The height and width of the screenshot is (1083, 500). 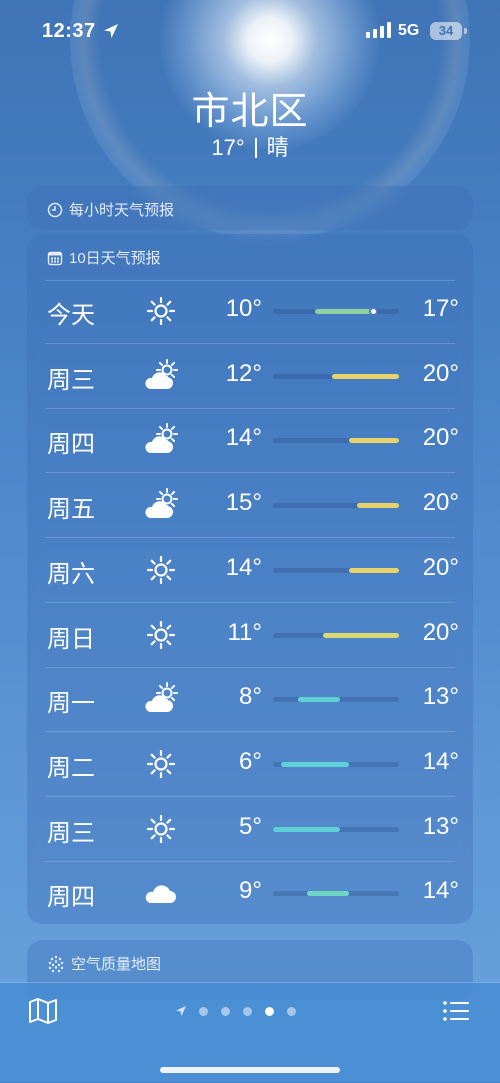 What do you see at coordinates (250, 280) in the screenshot?
I see `header-divider` at bounding box center [250, 280].